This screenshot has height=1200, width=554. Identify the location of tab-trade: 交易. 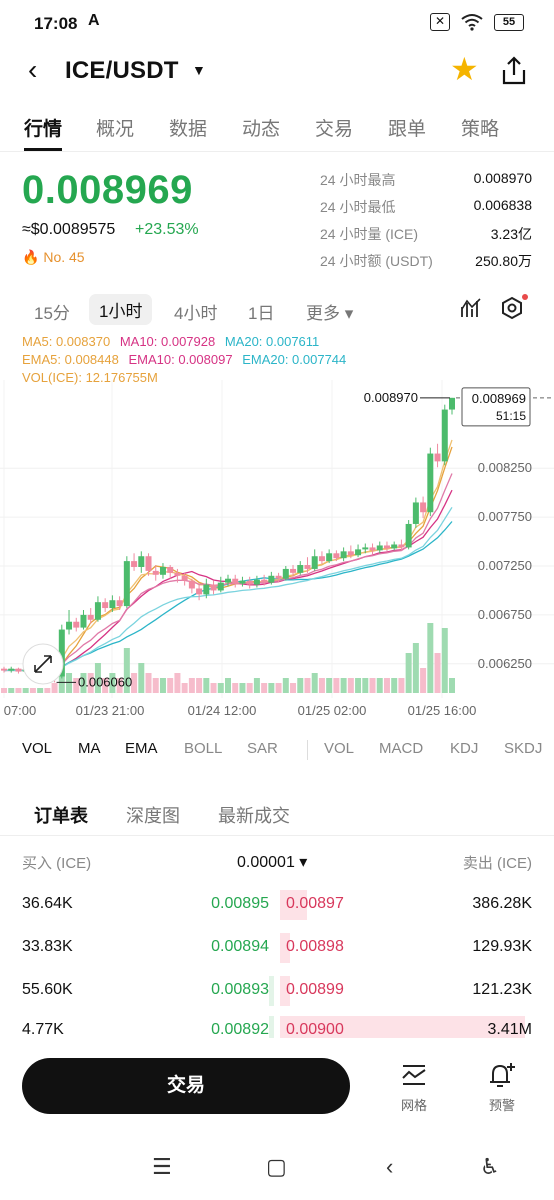
(334, 127).